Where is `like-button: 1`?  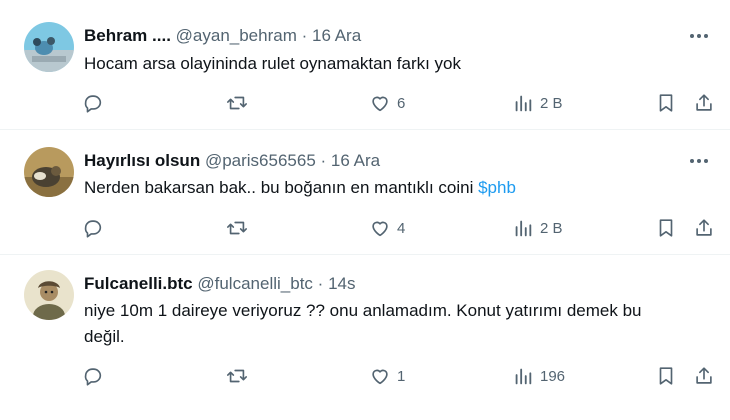
like-button: 1 is located at coordinates (387, 376).